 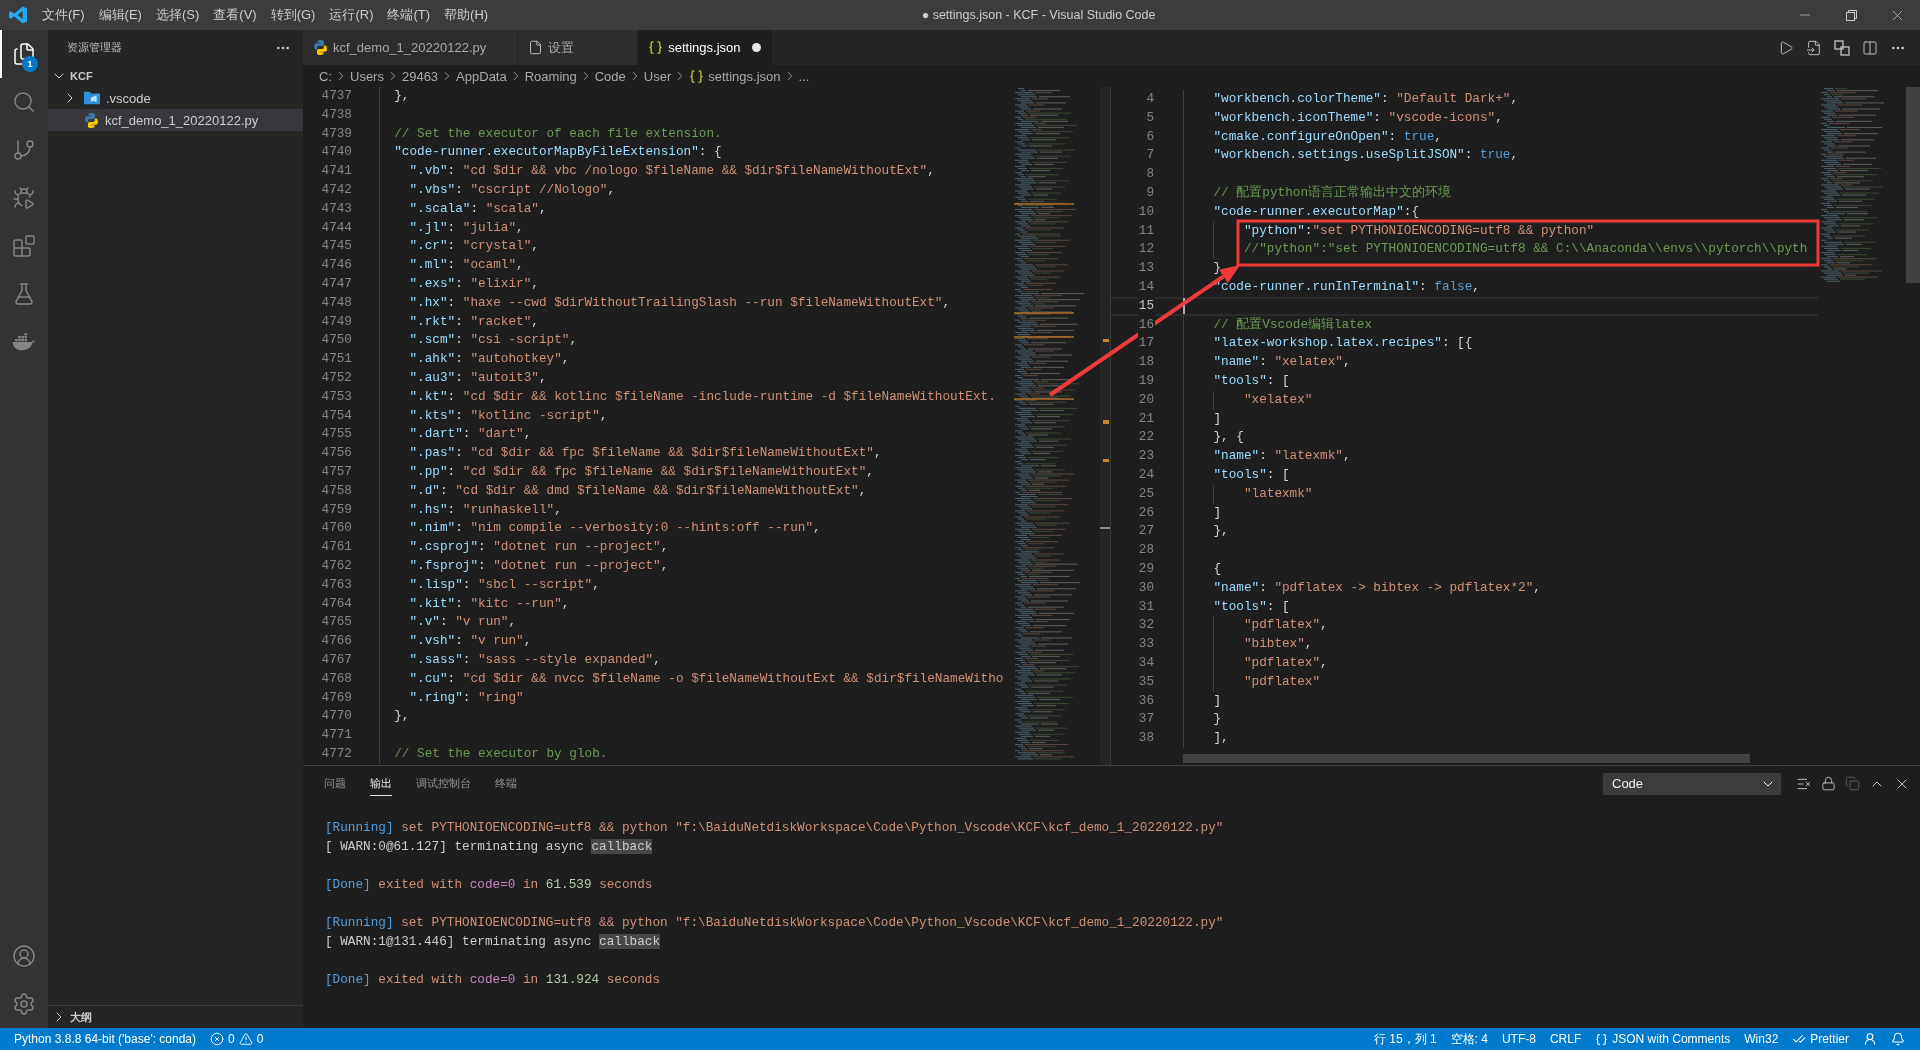 I want to click on breadcrumb-item: C:, so click(x=325, y=76).